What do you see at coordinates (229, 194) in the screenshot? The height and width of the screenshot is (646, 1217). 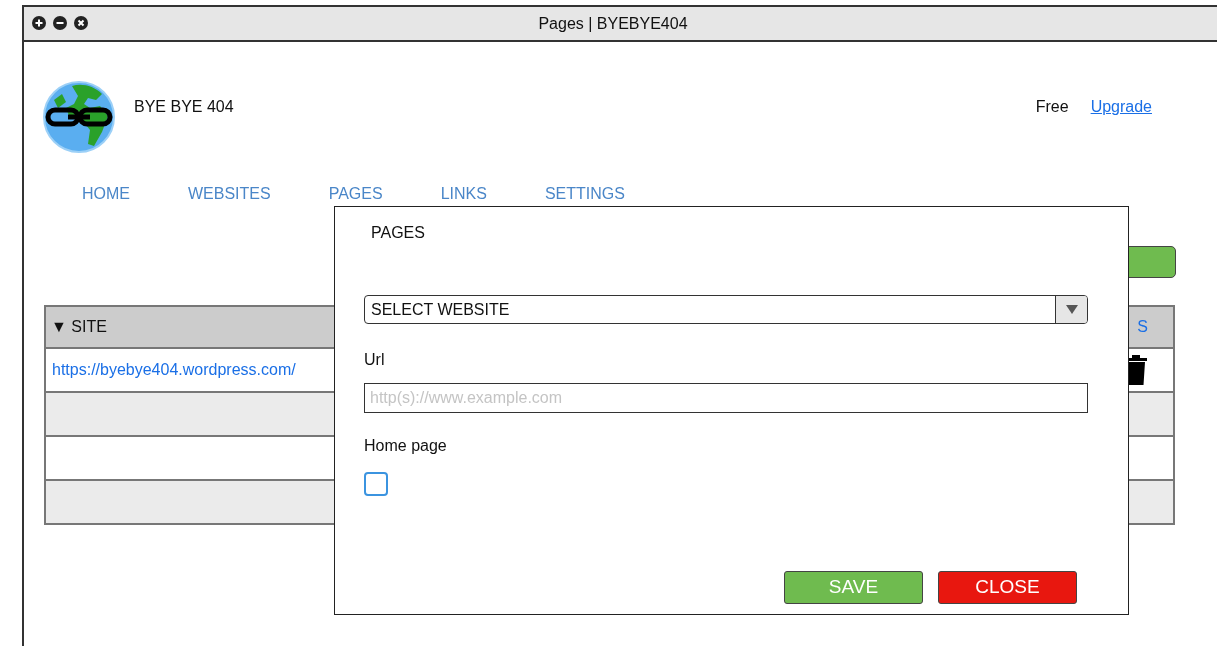 I see `nav-link: WEBSITES` at bounding box center [229, 194].